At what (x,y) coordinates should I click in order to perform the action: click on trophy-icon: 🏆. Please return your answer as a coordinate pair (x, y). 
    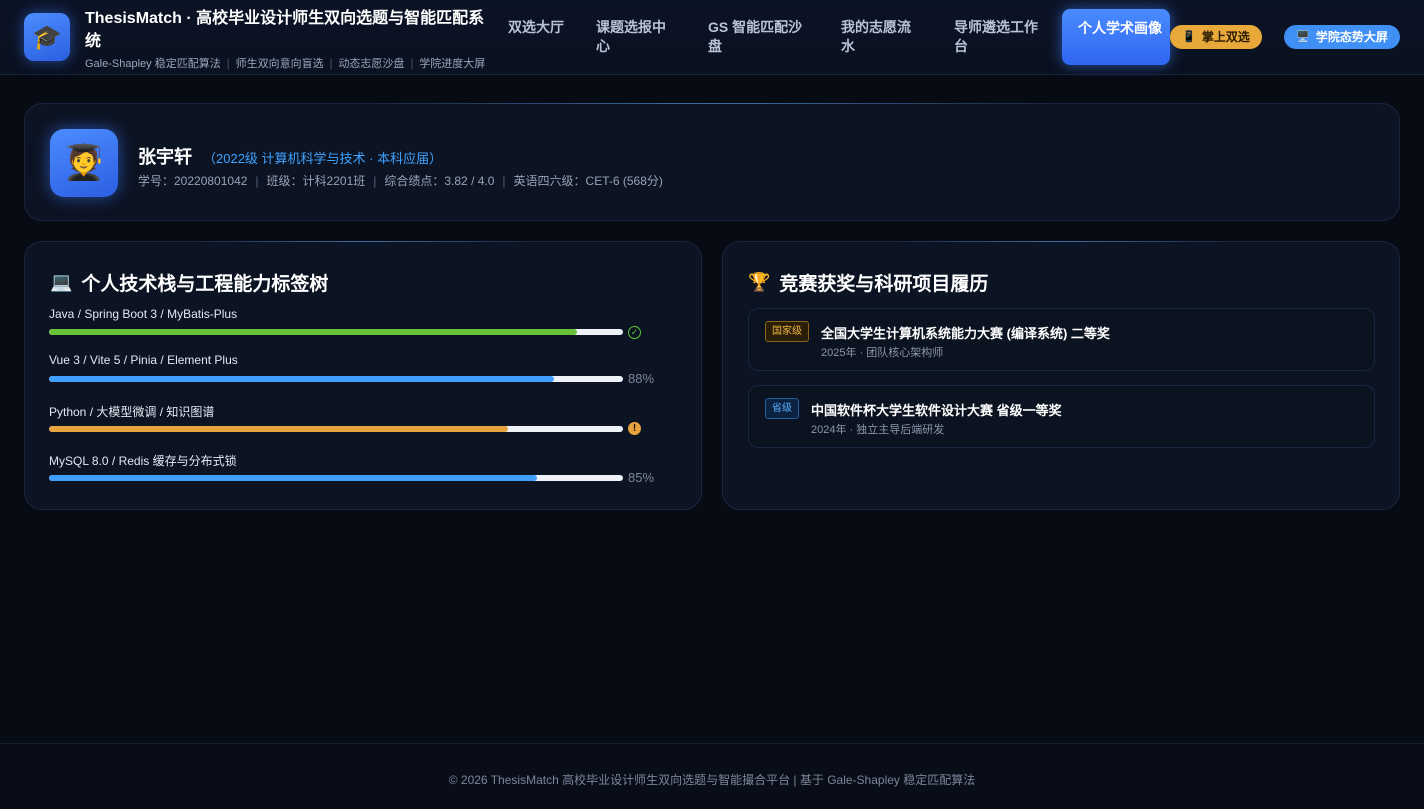
    Looking at the image, I should click on (759, 282).